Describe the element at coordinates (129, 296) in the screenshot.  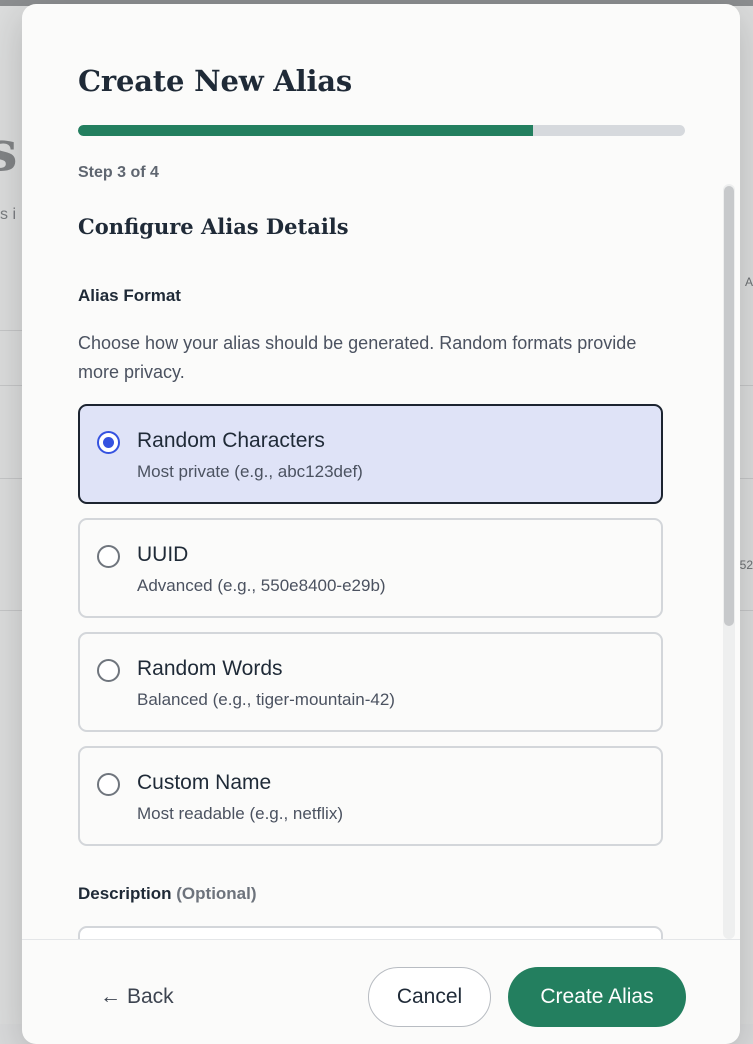
I see `alias-format-label: Alias Format` at that location.